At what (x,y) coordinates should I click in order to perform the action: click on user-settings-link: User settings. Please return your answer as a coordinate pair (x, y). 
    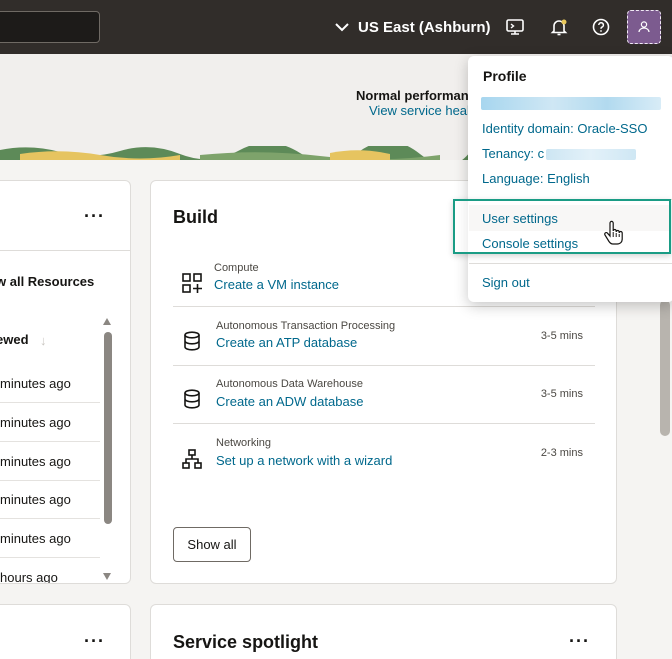
    Looking at the image, I should click on (520, 218).